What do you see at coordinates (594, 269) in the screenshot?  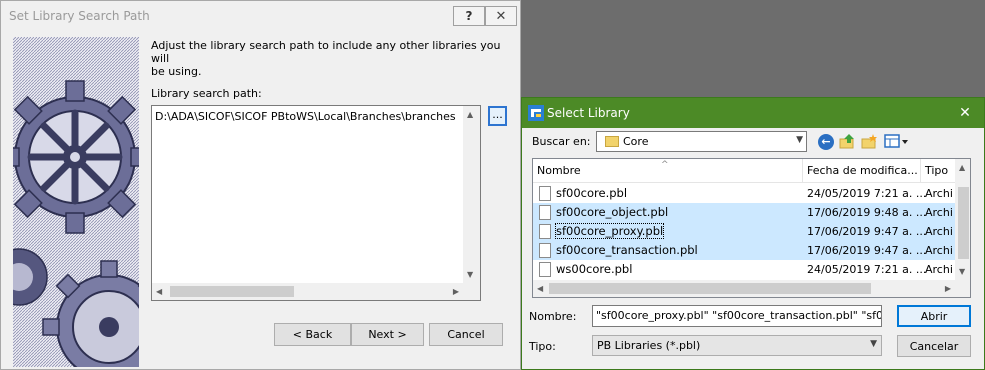 I see `file-name: ws00core.pbl` at bounding box center [594, 269].